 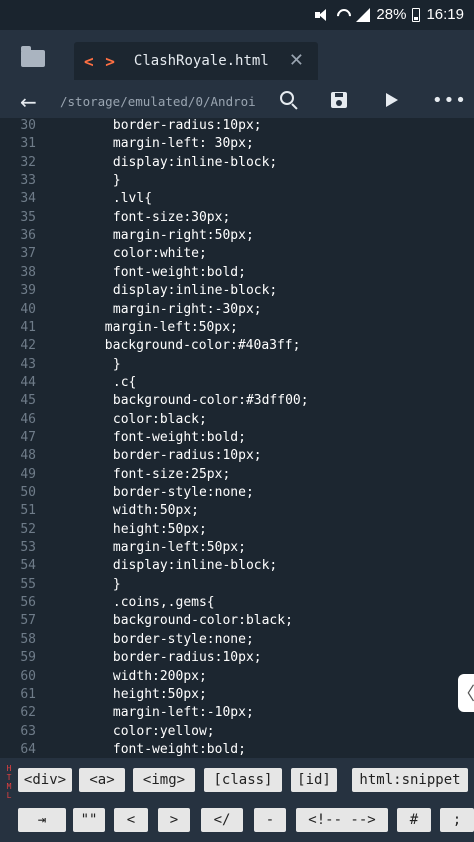 What do you see at coordinates (28, 566) in the screenshot?
I see `line-number: 54` at bounding box center [28, 566].